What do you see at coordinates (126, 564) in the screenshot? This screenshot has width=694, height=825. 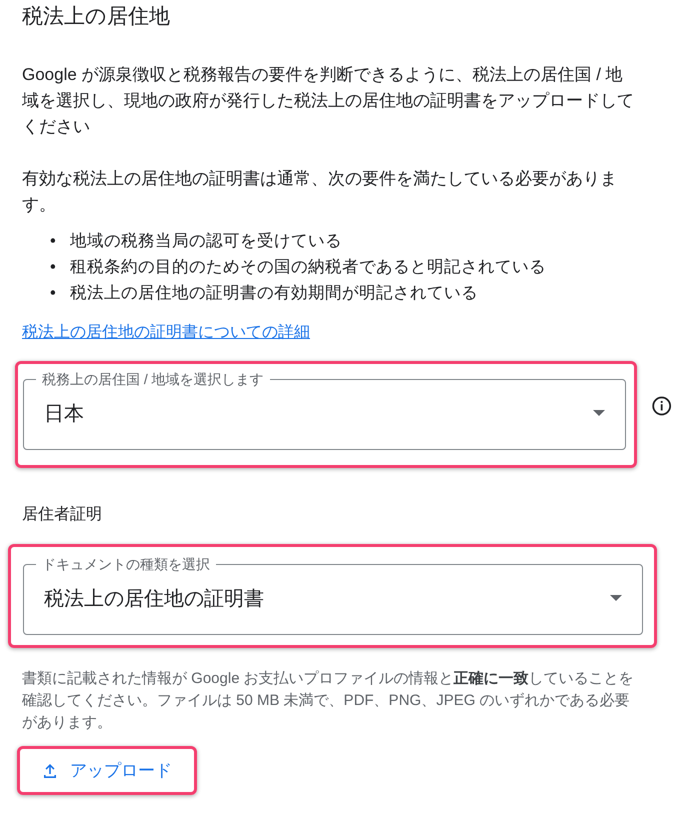 I see `field-label: ドキュメントの種類を選択` at bounding box center [126, 564].